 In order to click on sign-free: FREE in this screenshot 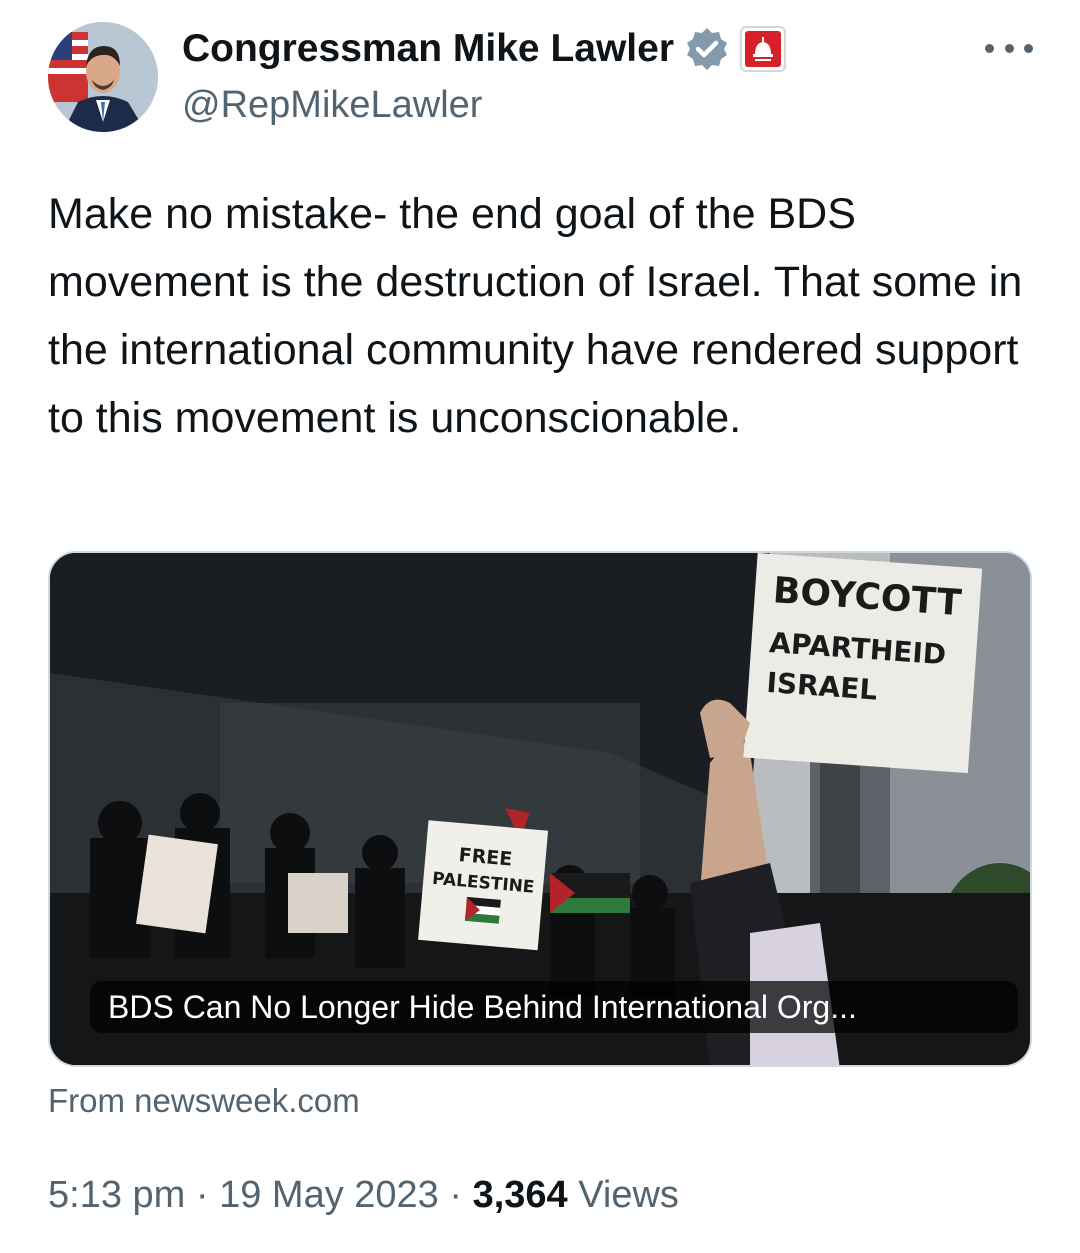, I will do `click(485, 857)`.